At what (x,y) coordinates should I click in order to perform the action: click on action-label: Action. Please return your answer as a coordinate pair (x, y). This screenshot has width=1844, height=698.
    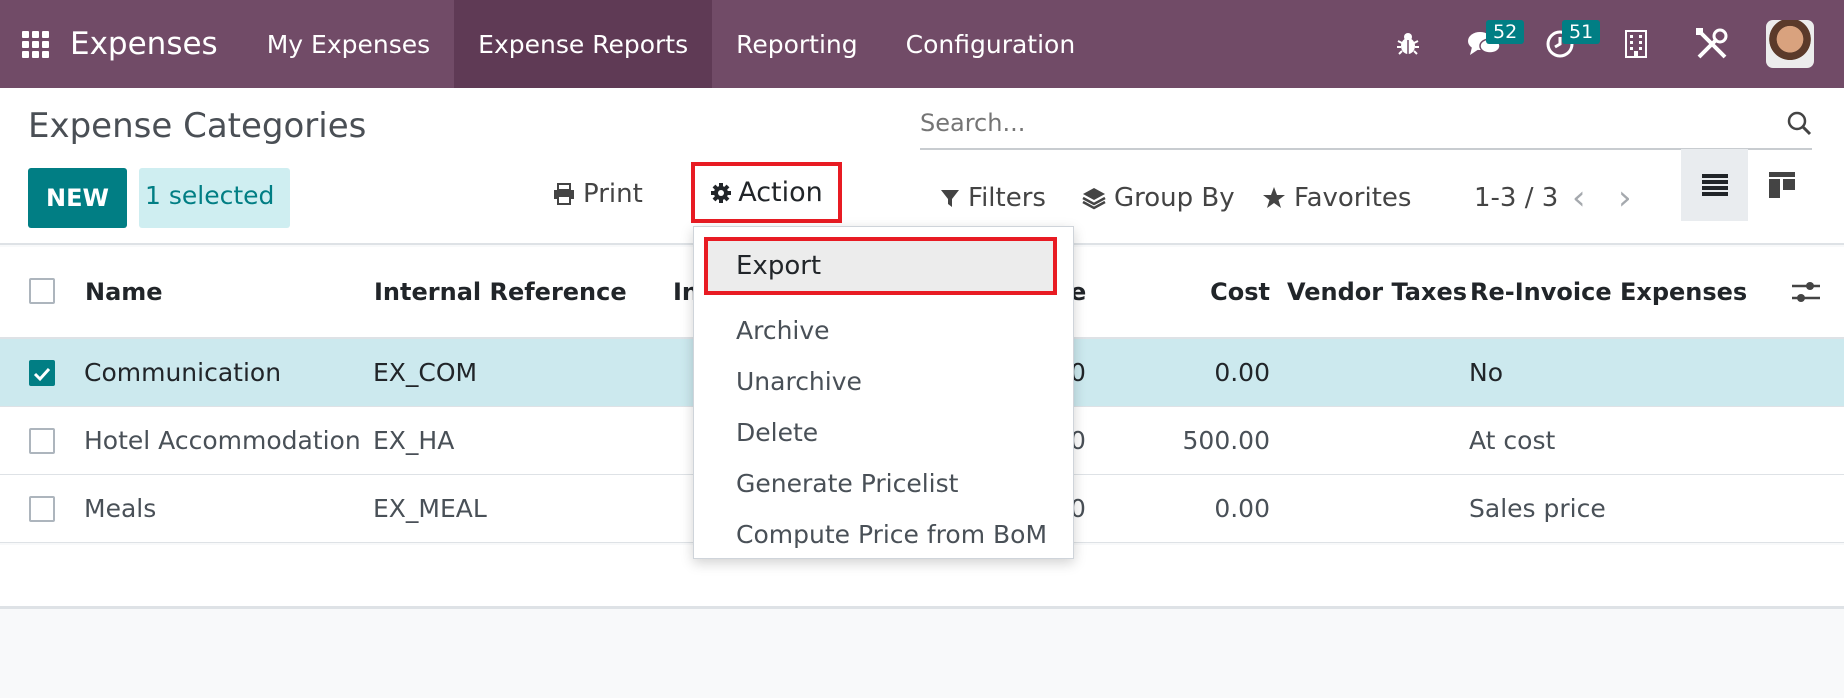
    Looking at the image, I should click on (780, 192).